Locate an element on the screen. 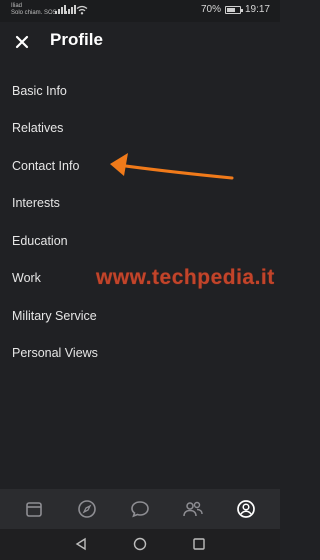 The width and height of the screenshot is (320, 560). battery-icon is located at coordinates (233, 9).